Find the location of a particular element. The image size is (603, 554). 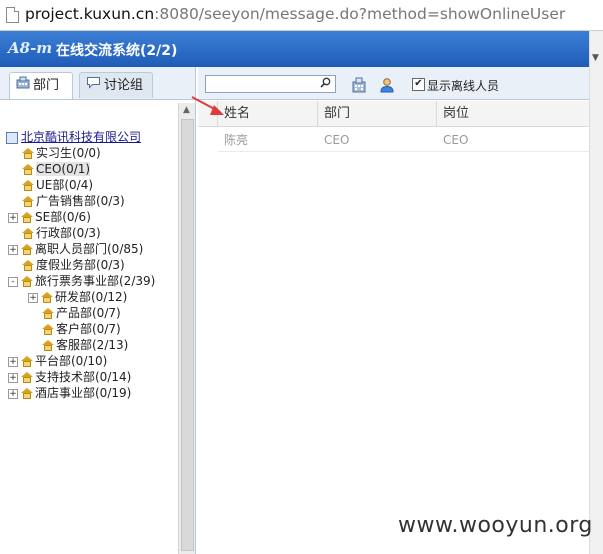

tab-discussion-group: 讨论组 is located at coordinates (116, 85).